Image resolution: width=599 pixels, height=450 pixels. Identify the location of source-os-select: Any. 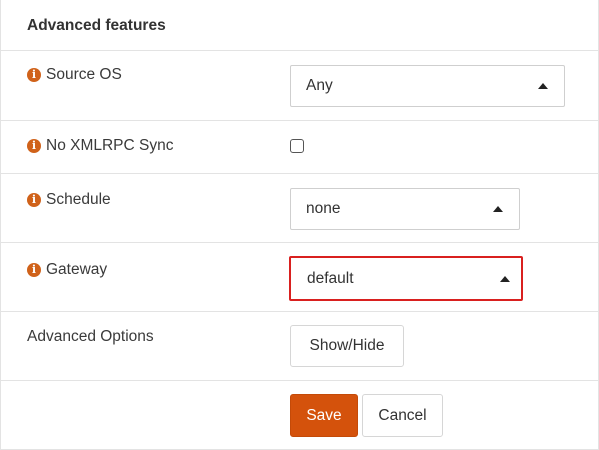
(427, 86).